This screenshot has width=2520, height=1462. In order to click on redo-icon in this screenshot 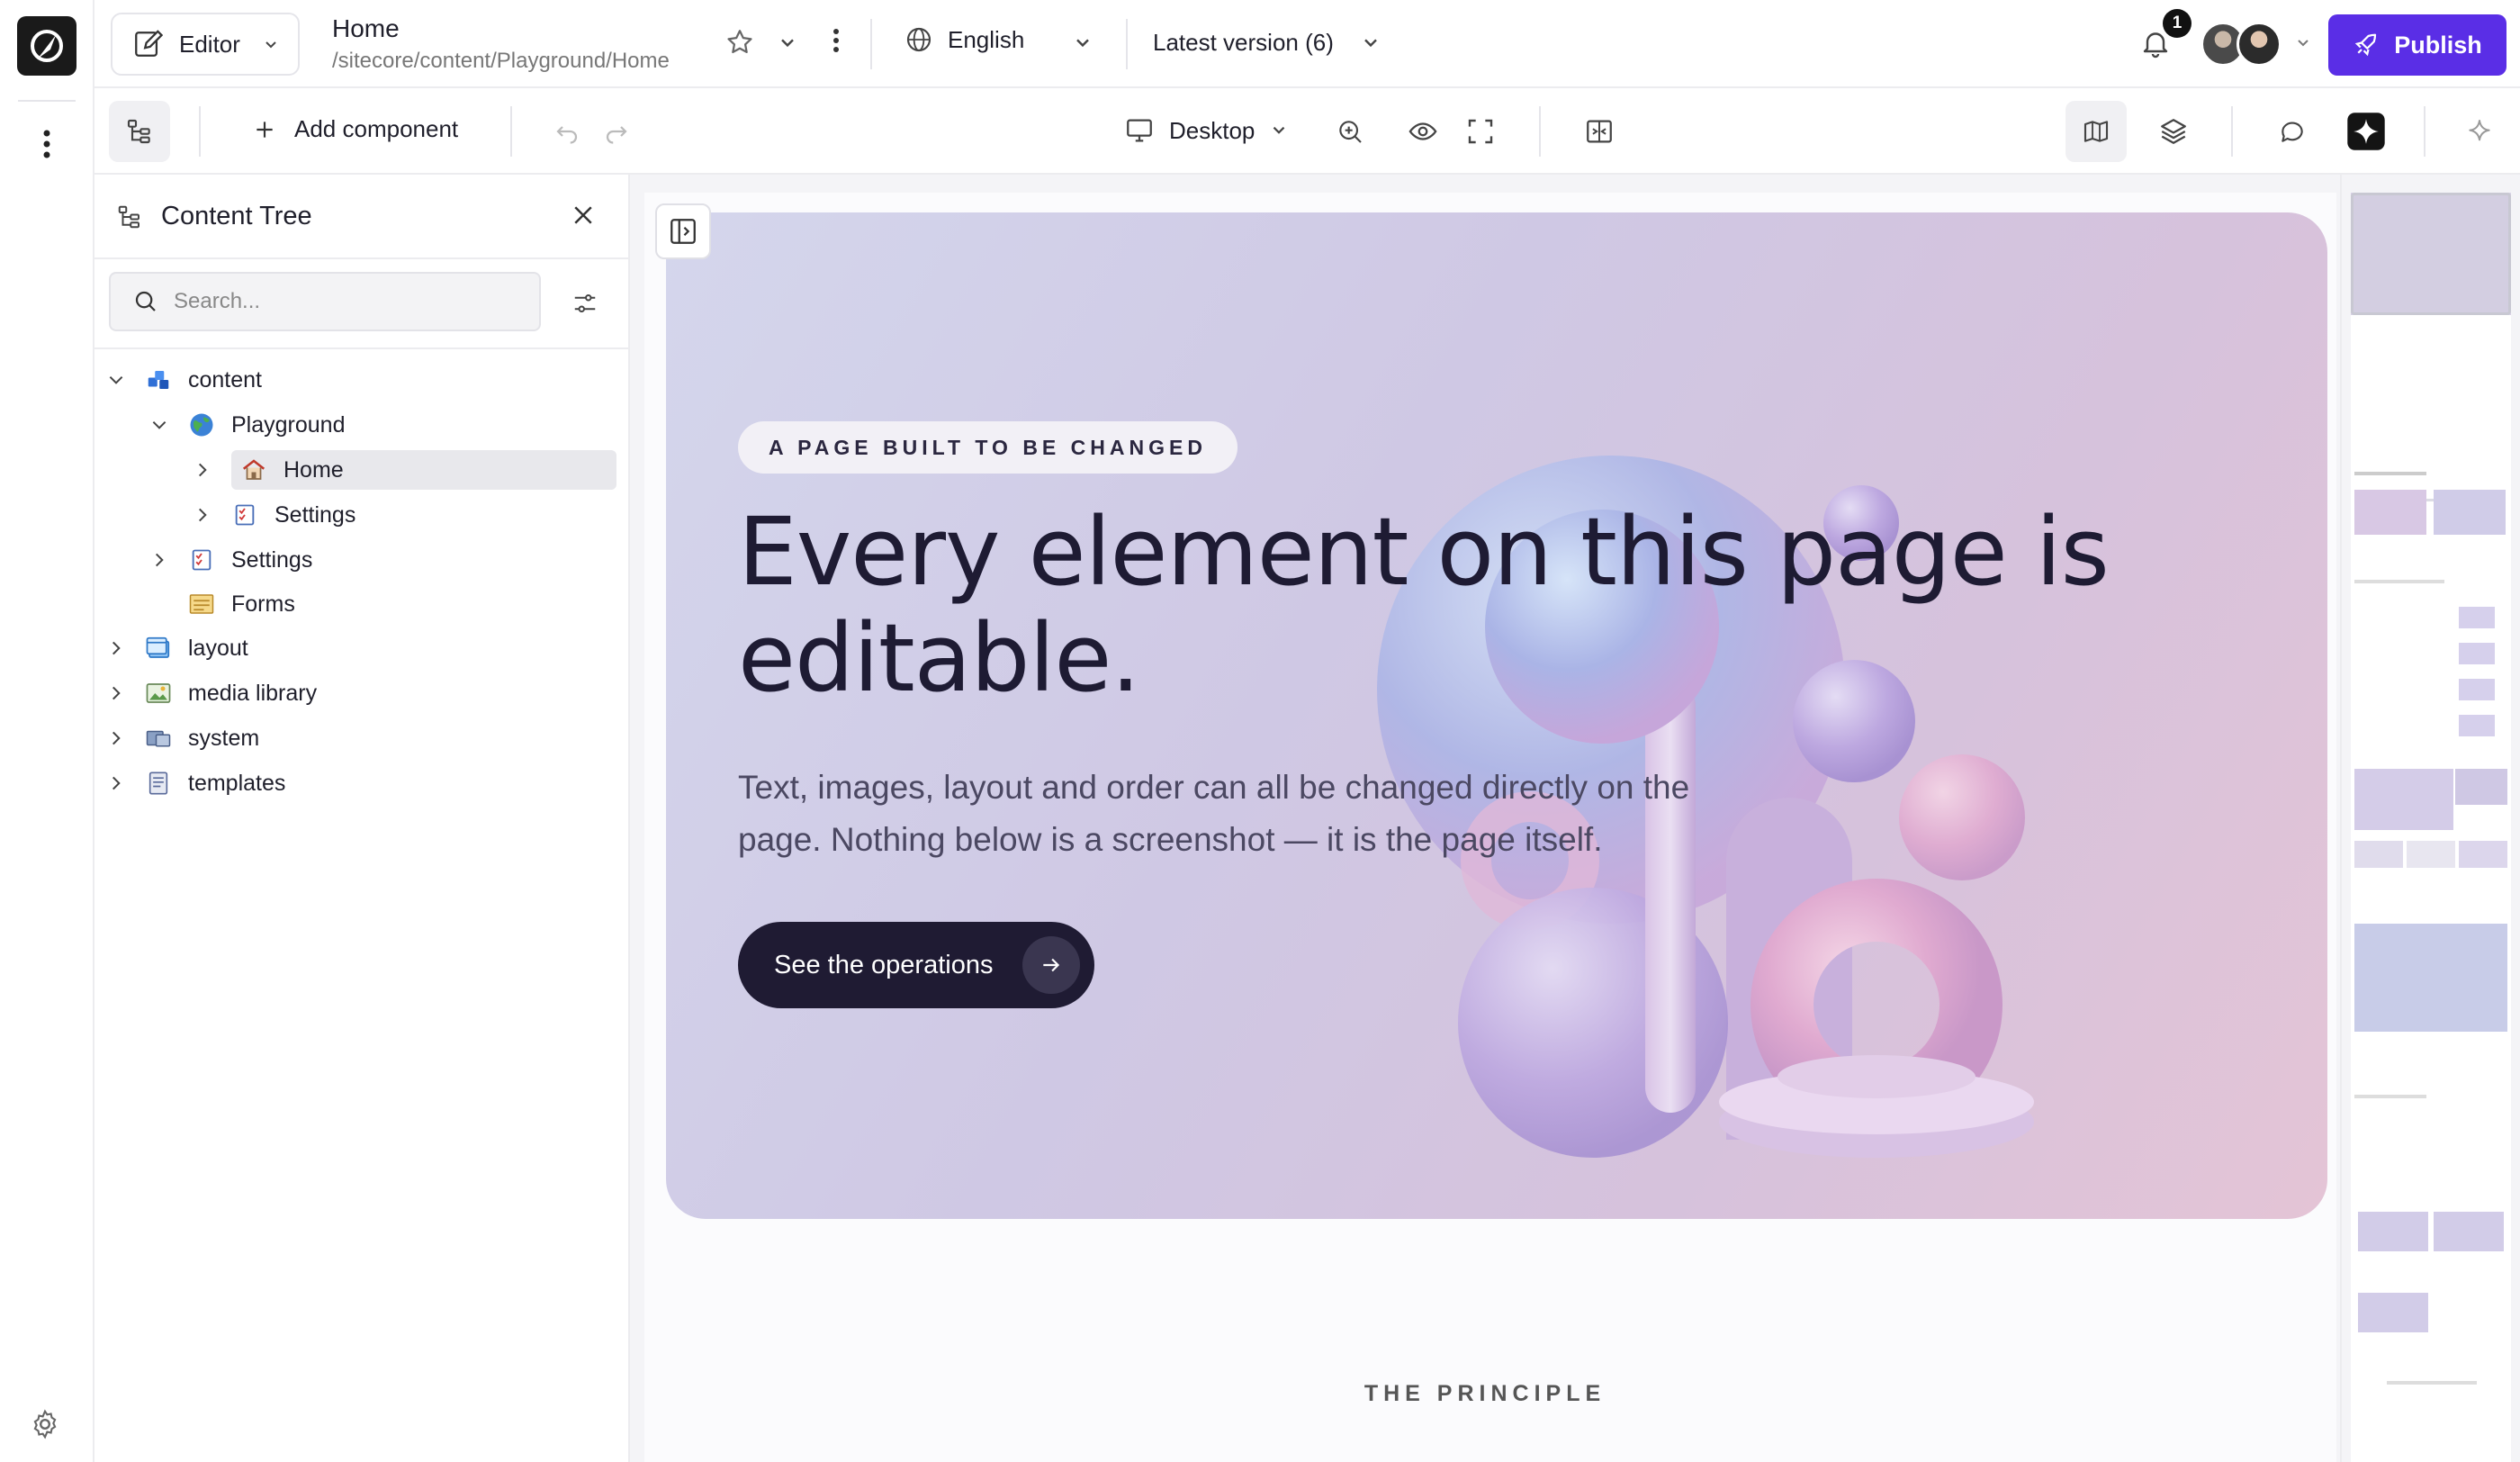, I will do `click(616, 131)`.